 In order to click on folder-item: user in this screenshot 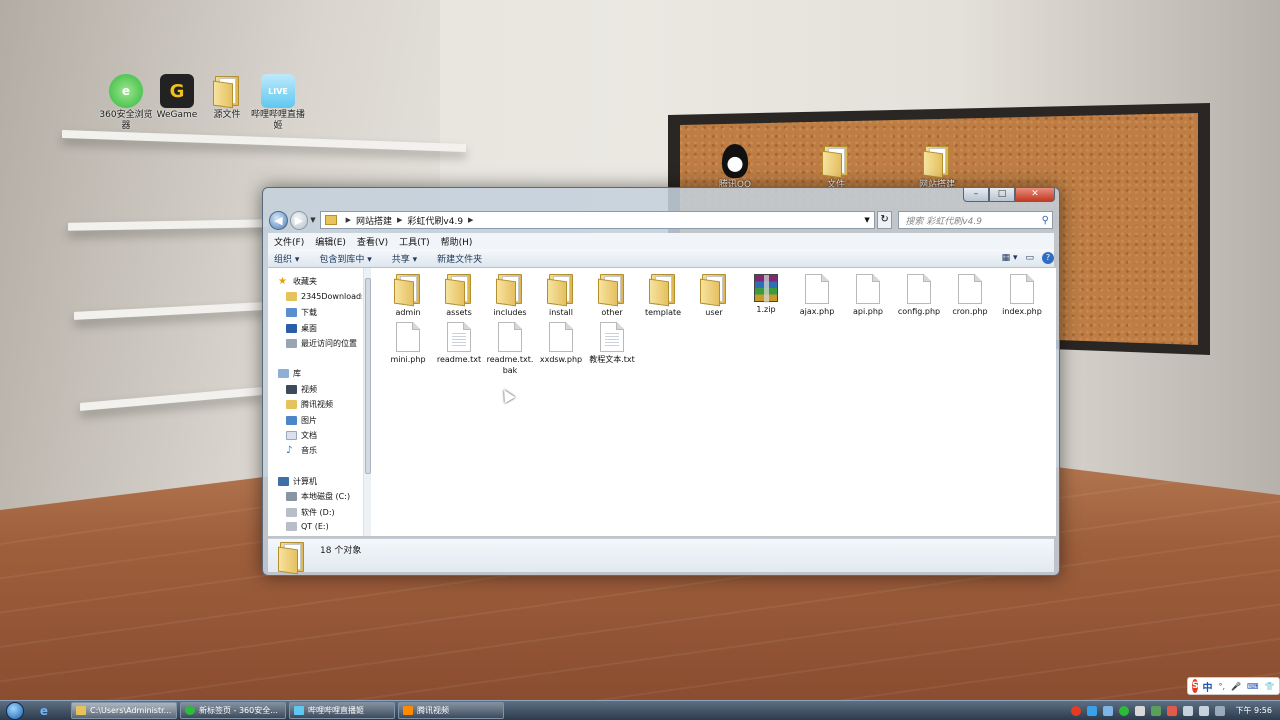, I will do `click(714, 296)`.